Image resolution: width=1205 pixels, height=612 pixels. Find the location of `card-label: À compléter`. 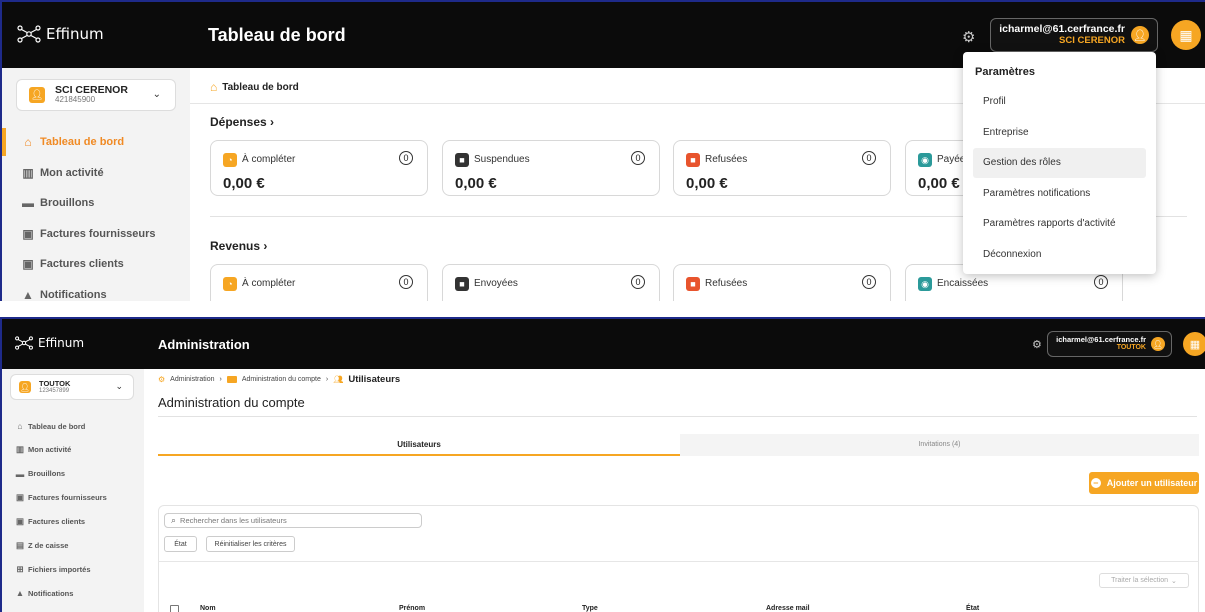

card-label: À compléter is located at coordinates (269, 159).